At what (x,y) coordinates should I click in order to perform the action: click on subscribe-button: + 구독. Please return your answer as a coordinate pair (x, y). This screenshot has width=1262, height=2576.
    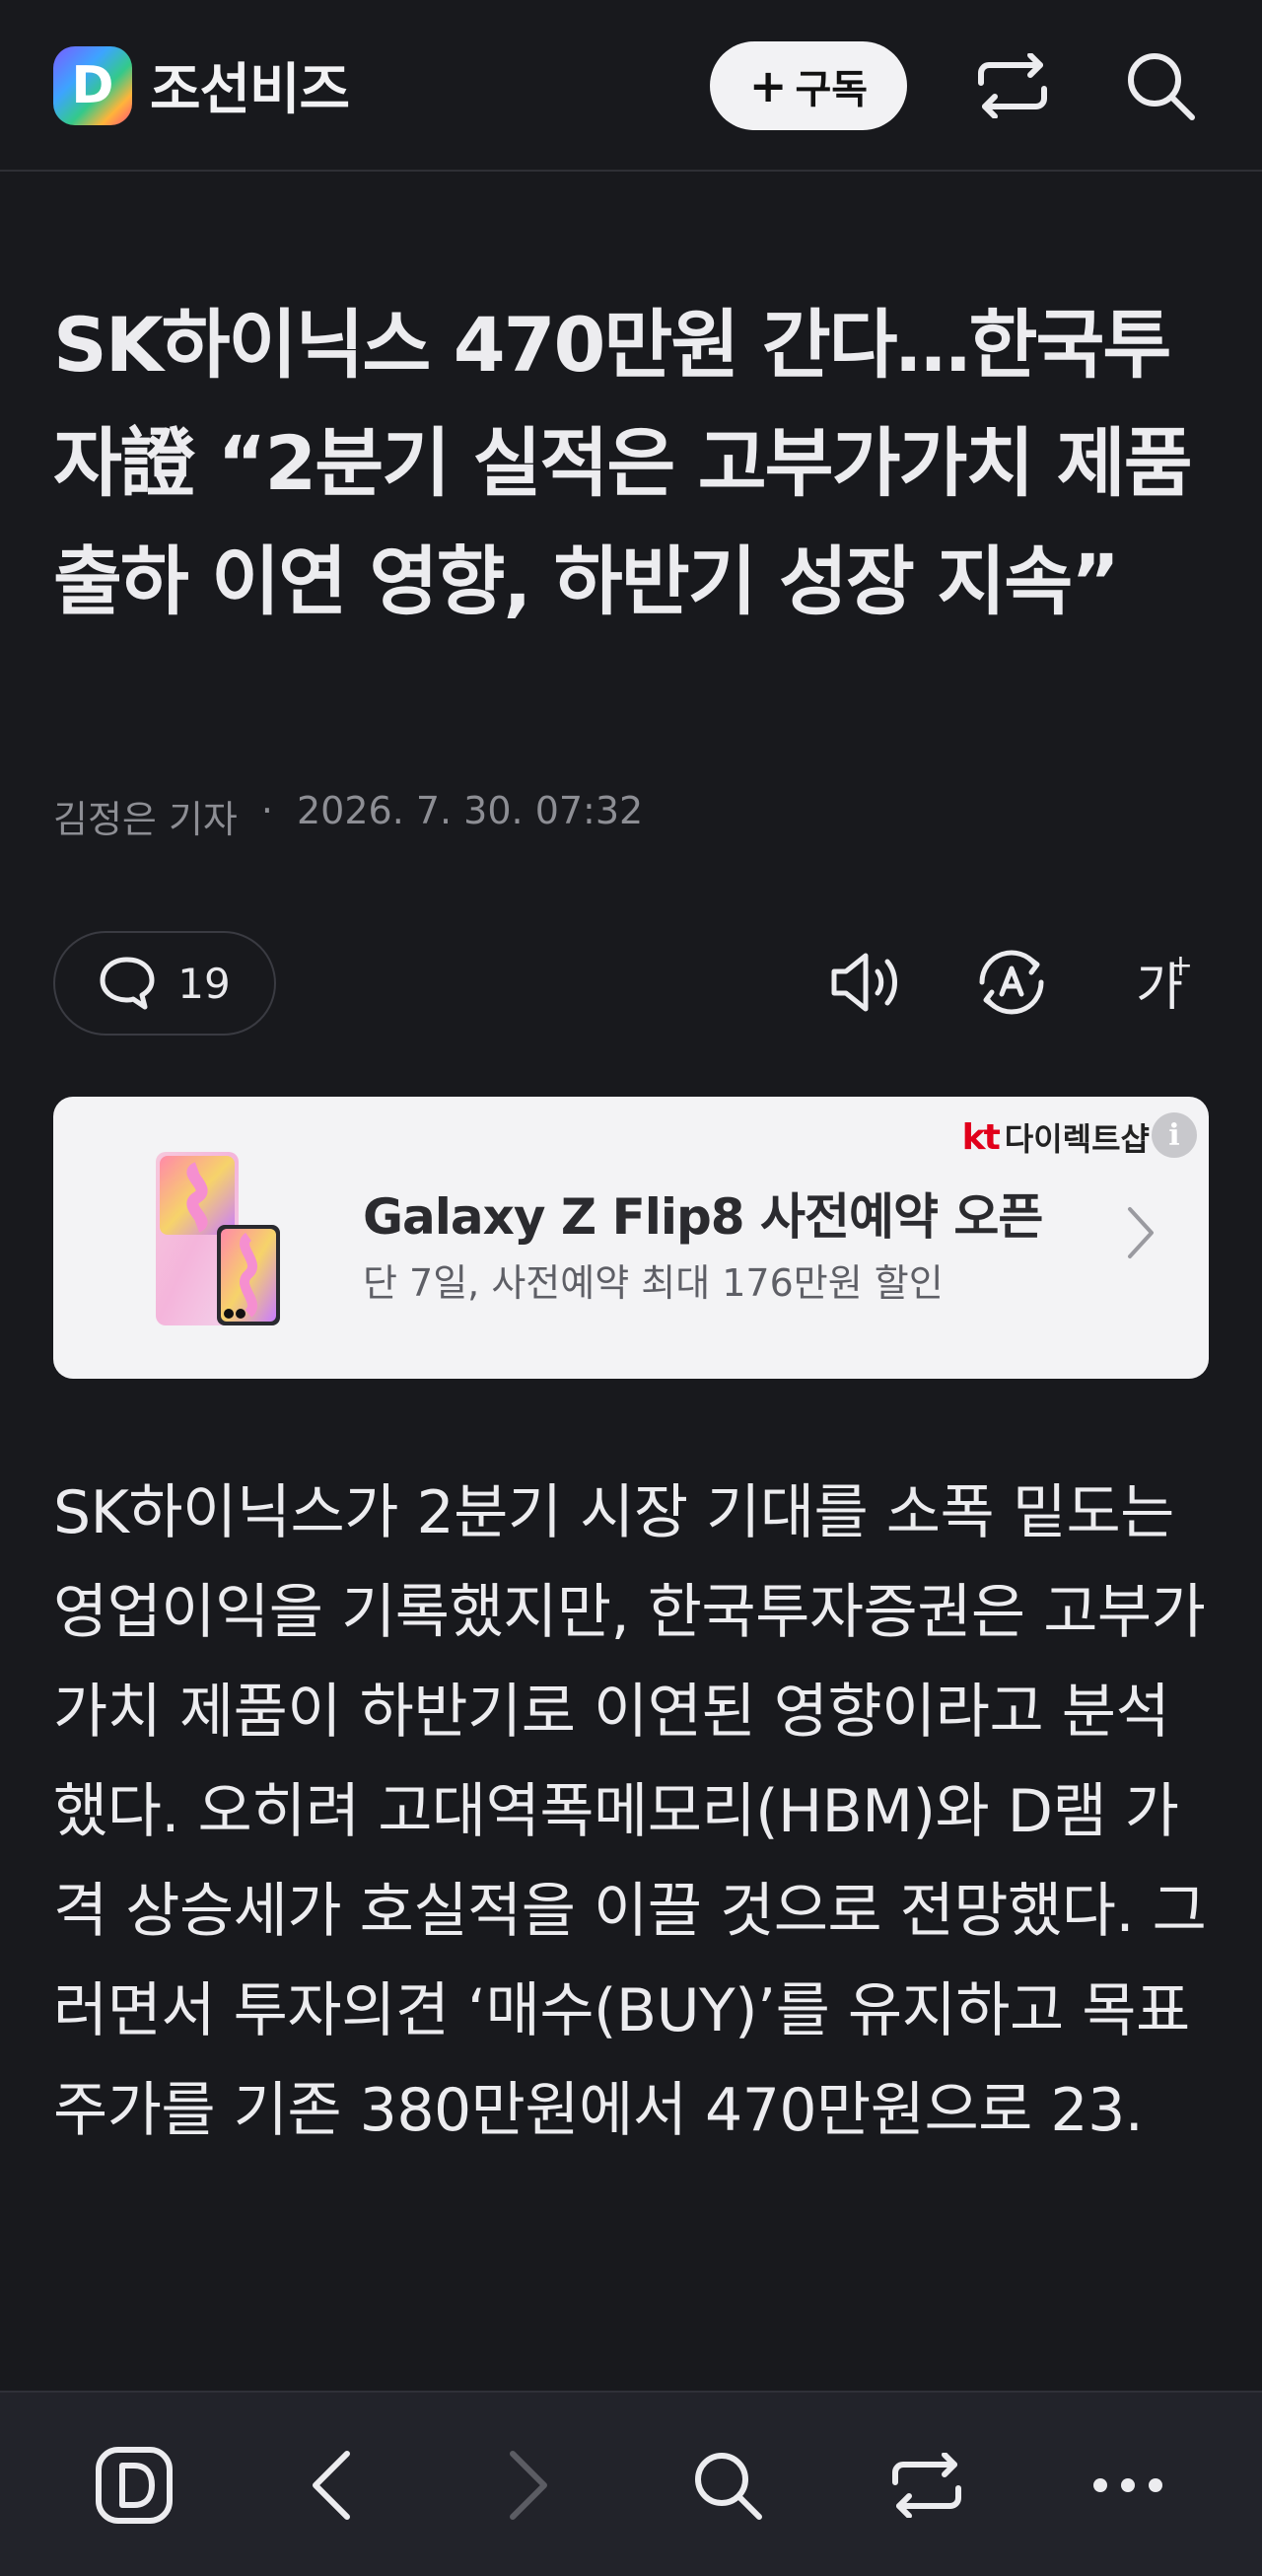
    Looking at the image, I should click on (808, 85).